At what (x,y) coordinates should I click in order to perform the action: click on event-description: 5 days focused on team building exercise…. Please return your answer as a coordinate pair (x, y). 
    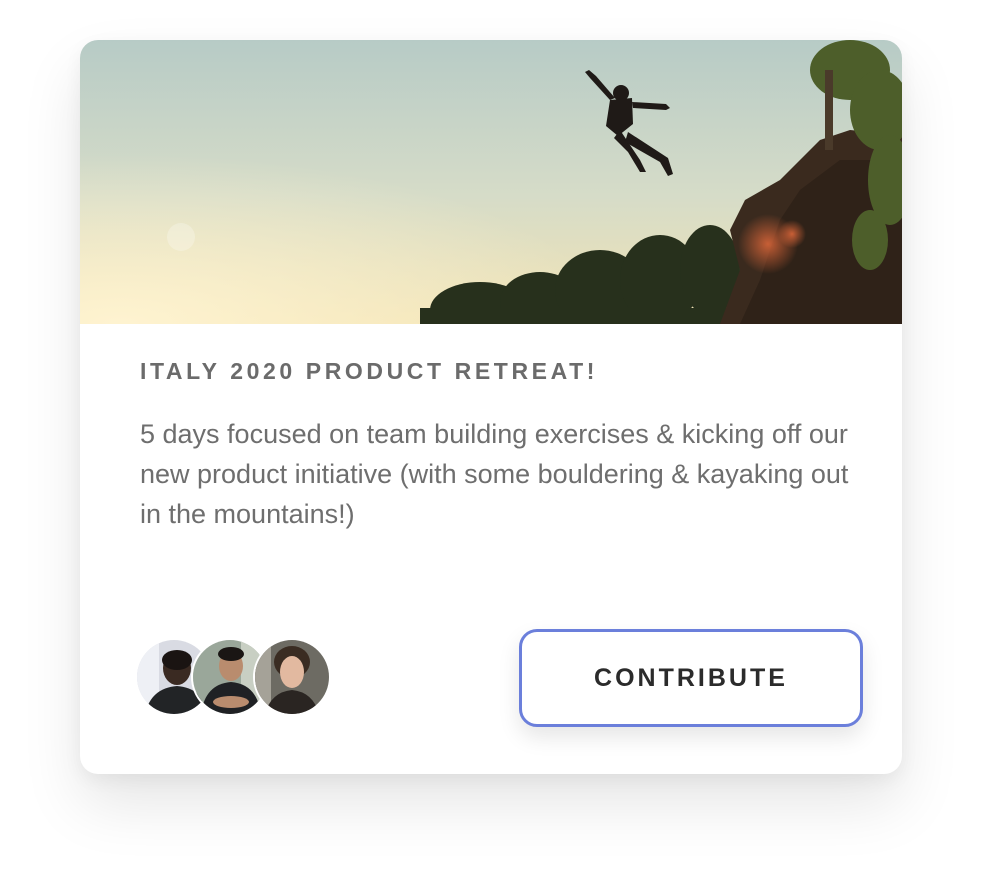
    Looking at the image, I should click on (494, 474).